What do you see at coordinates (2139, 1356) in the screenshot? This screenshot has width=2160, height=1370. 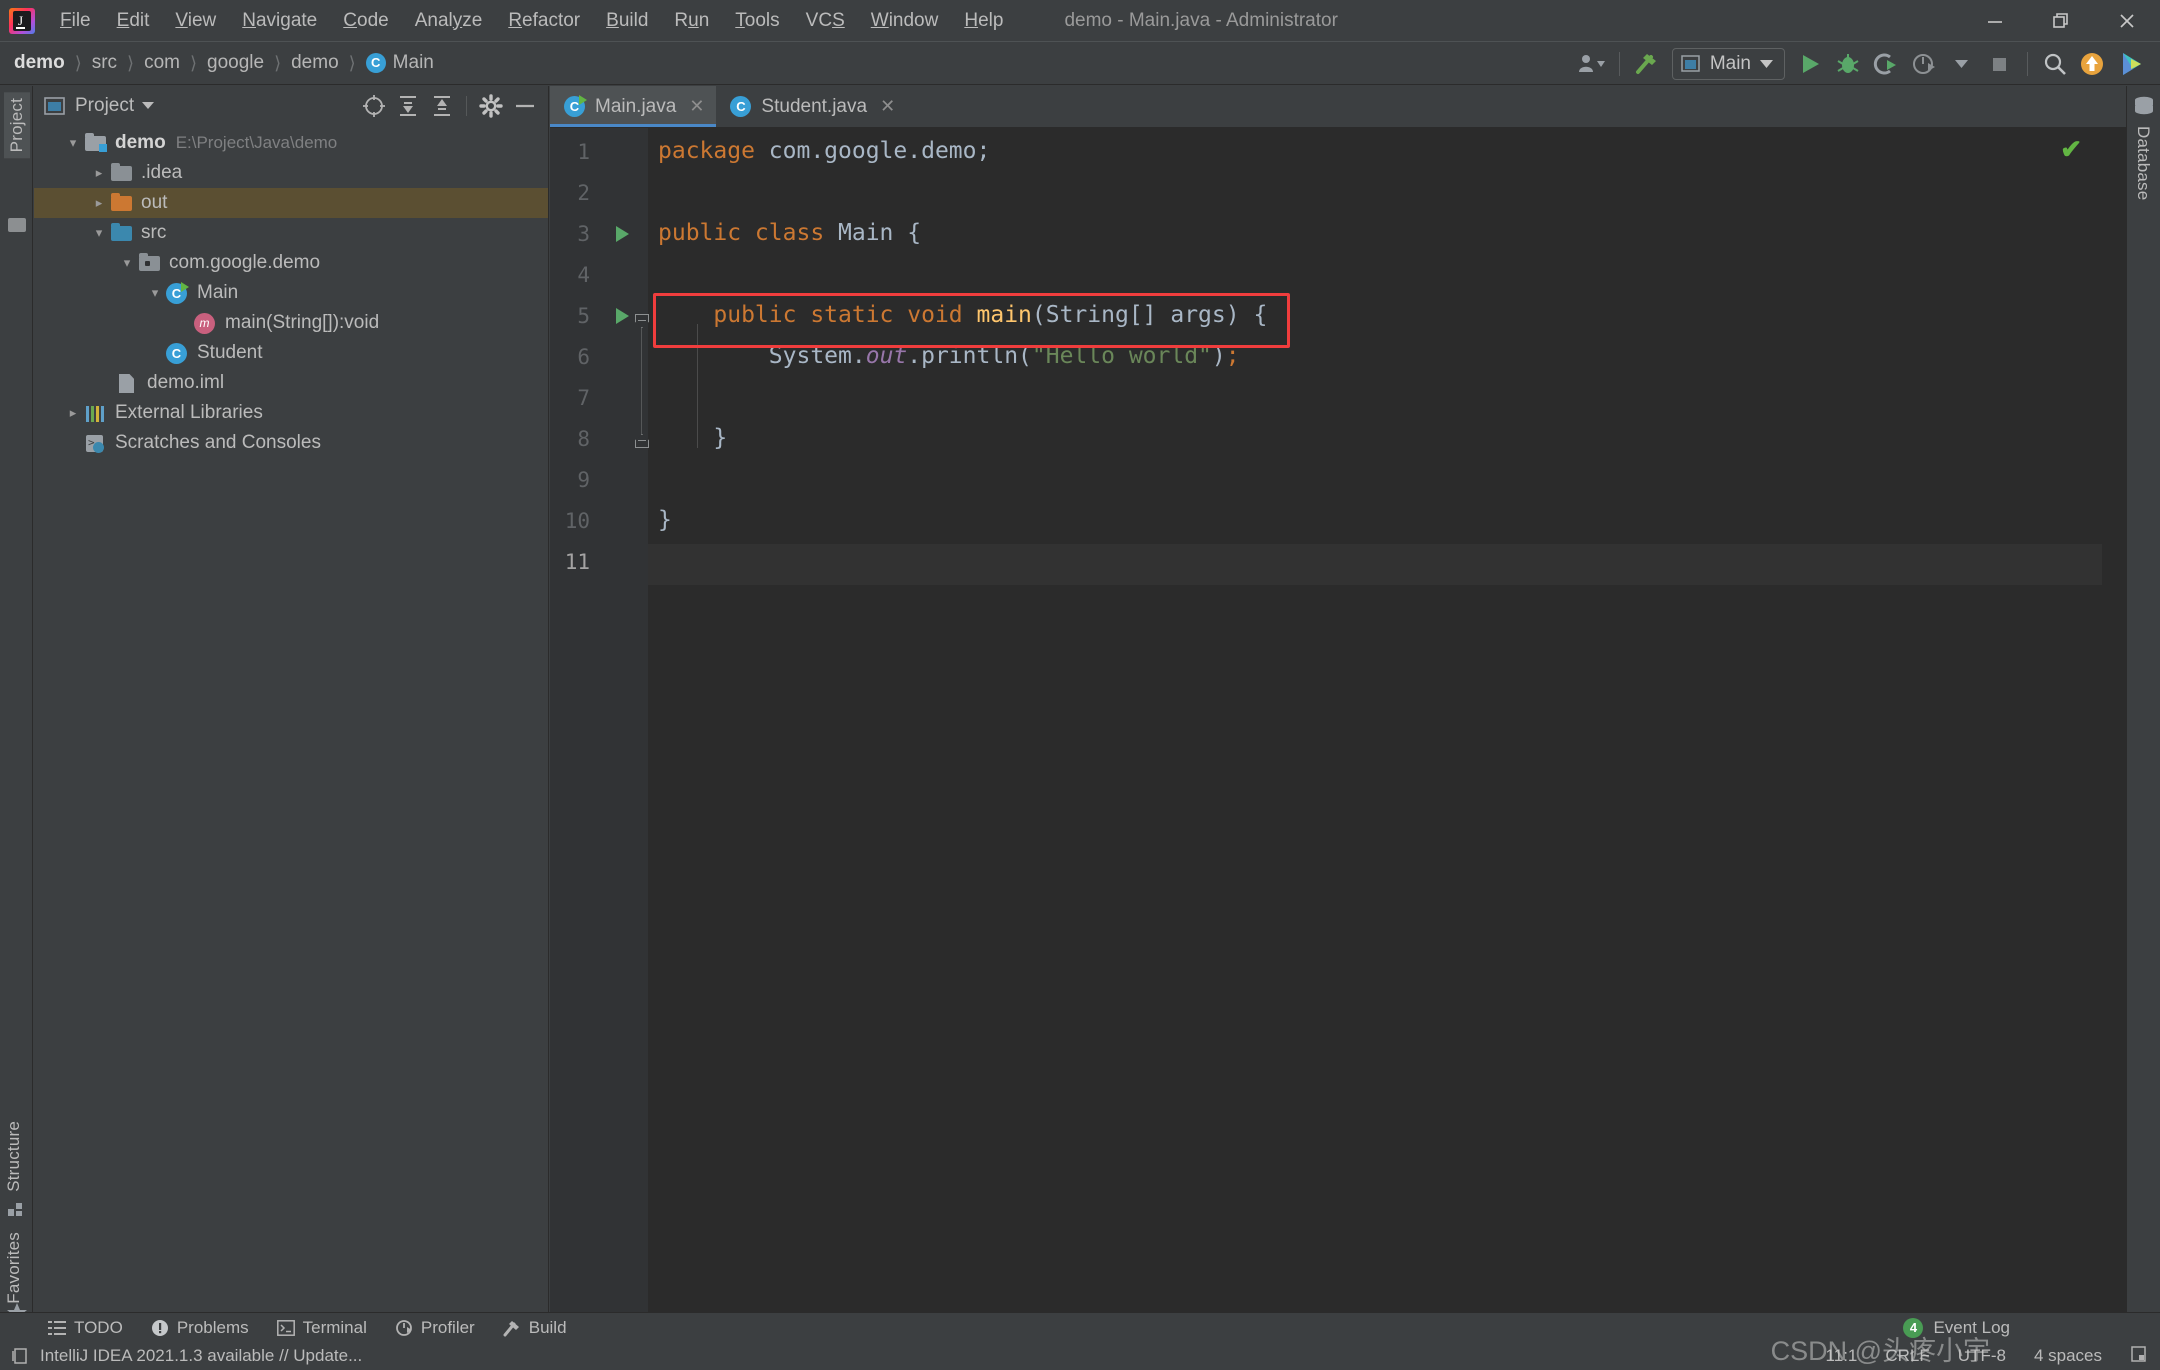 I see `read-write-lock-icon` at bounding box center [2139, 1356].